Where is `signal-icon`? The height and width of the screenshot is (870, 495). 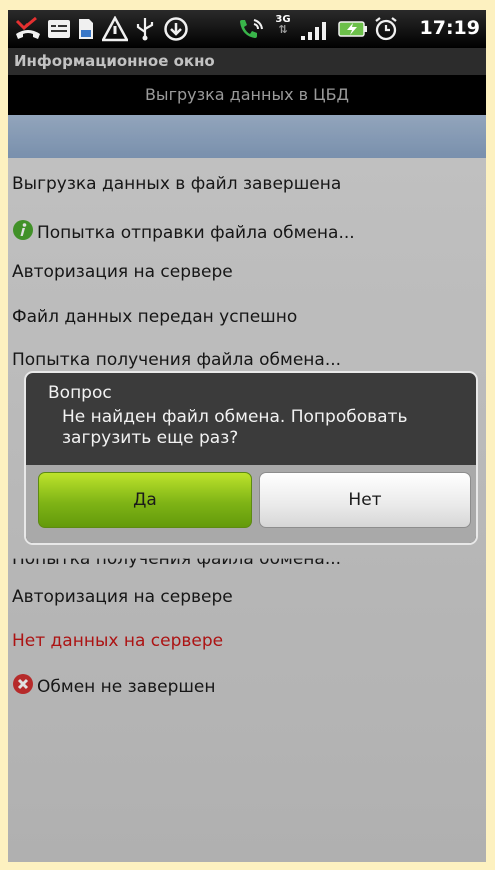 signal-icon is located at coordinates (313, 31).